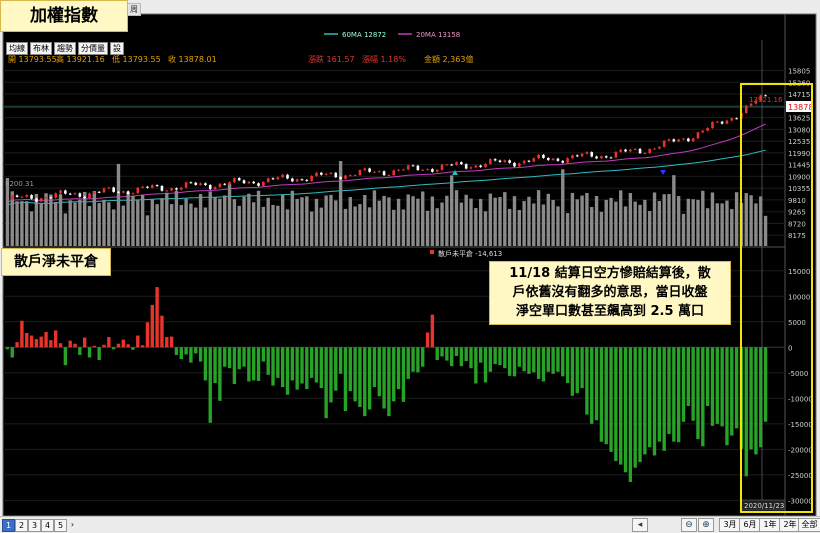 The width and height of the screenshot is (820, 533). Describe the element at coordinates (770, 525) in the screenshot. I see `range-1y-button: 1年` at that location.